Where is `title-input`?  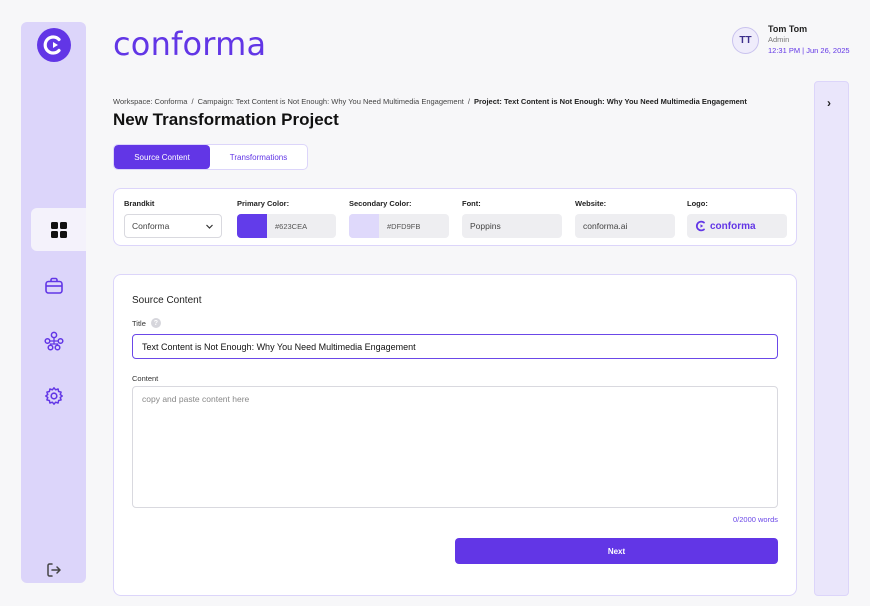 title-input is located at coordinates (455, 346).